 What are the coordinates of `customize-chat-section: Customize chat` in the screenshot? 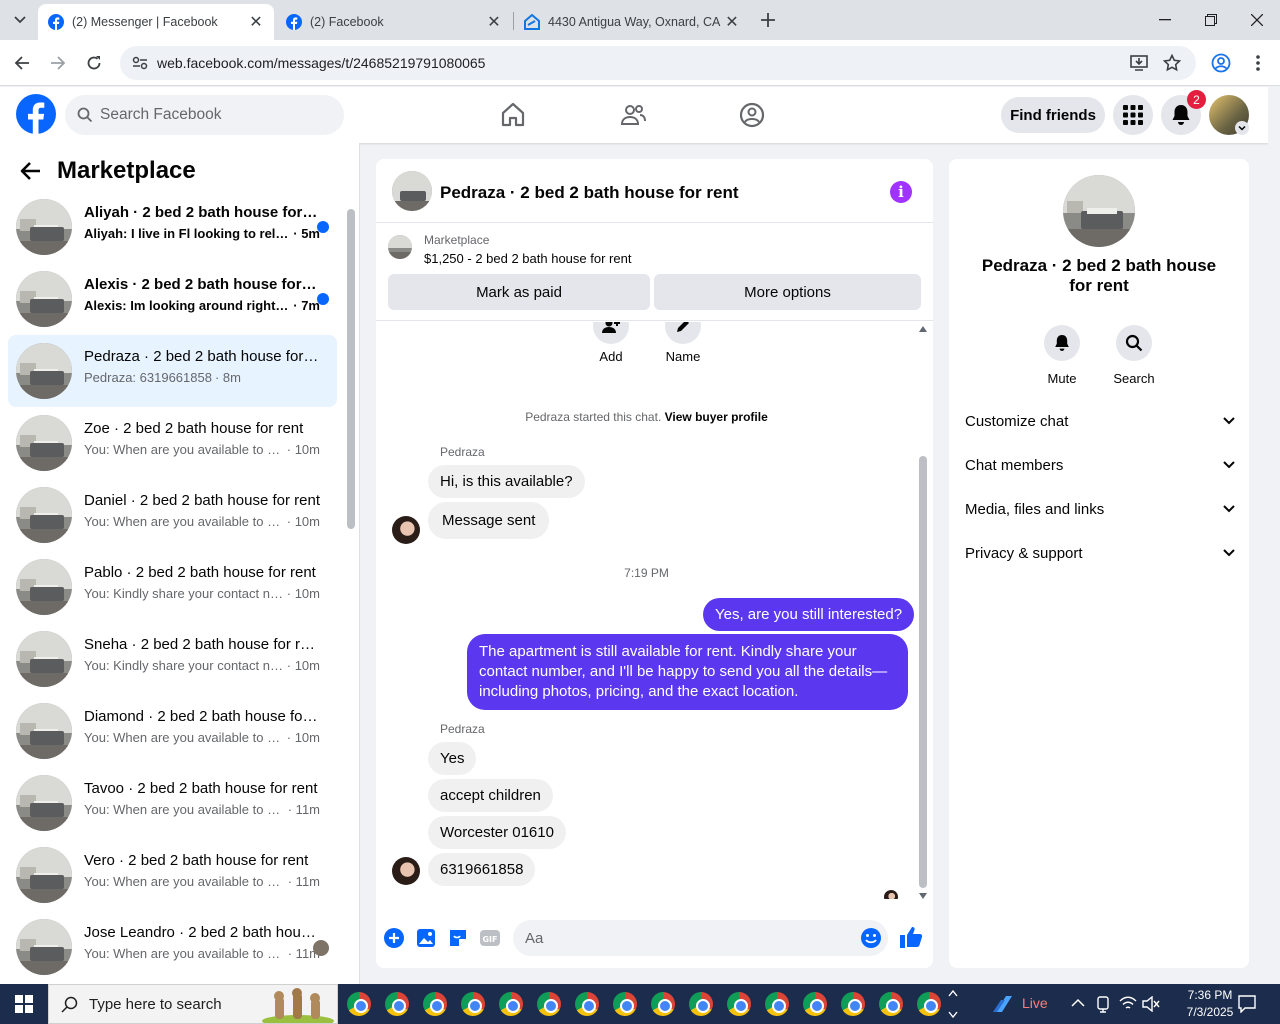 It's located at (1100, 421).